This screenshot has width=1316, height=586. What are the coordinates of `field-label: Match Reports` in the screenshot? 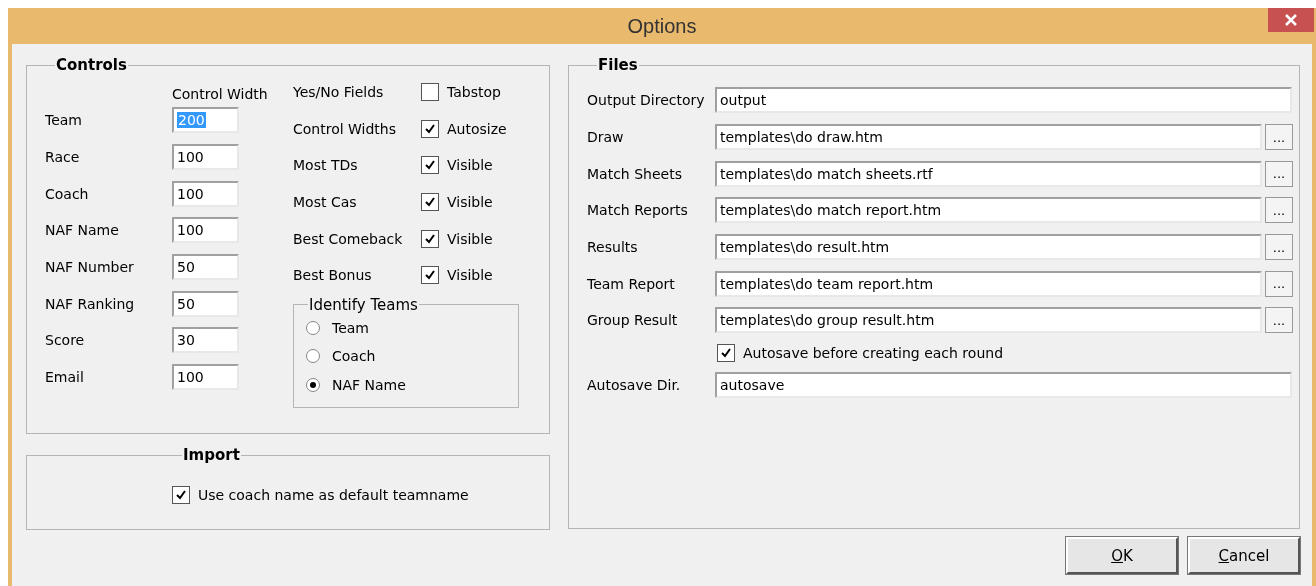 It's located at (638, 210).